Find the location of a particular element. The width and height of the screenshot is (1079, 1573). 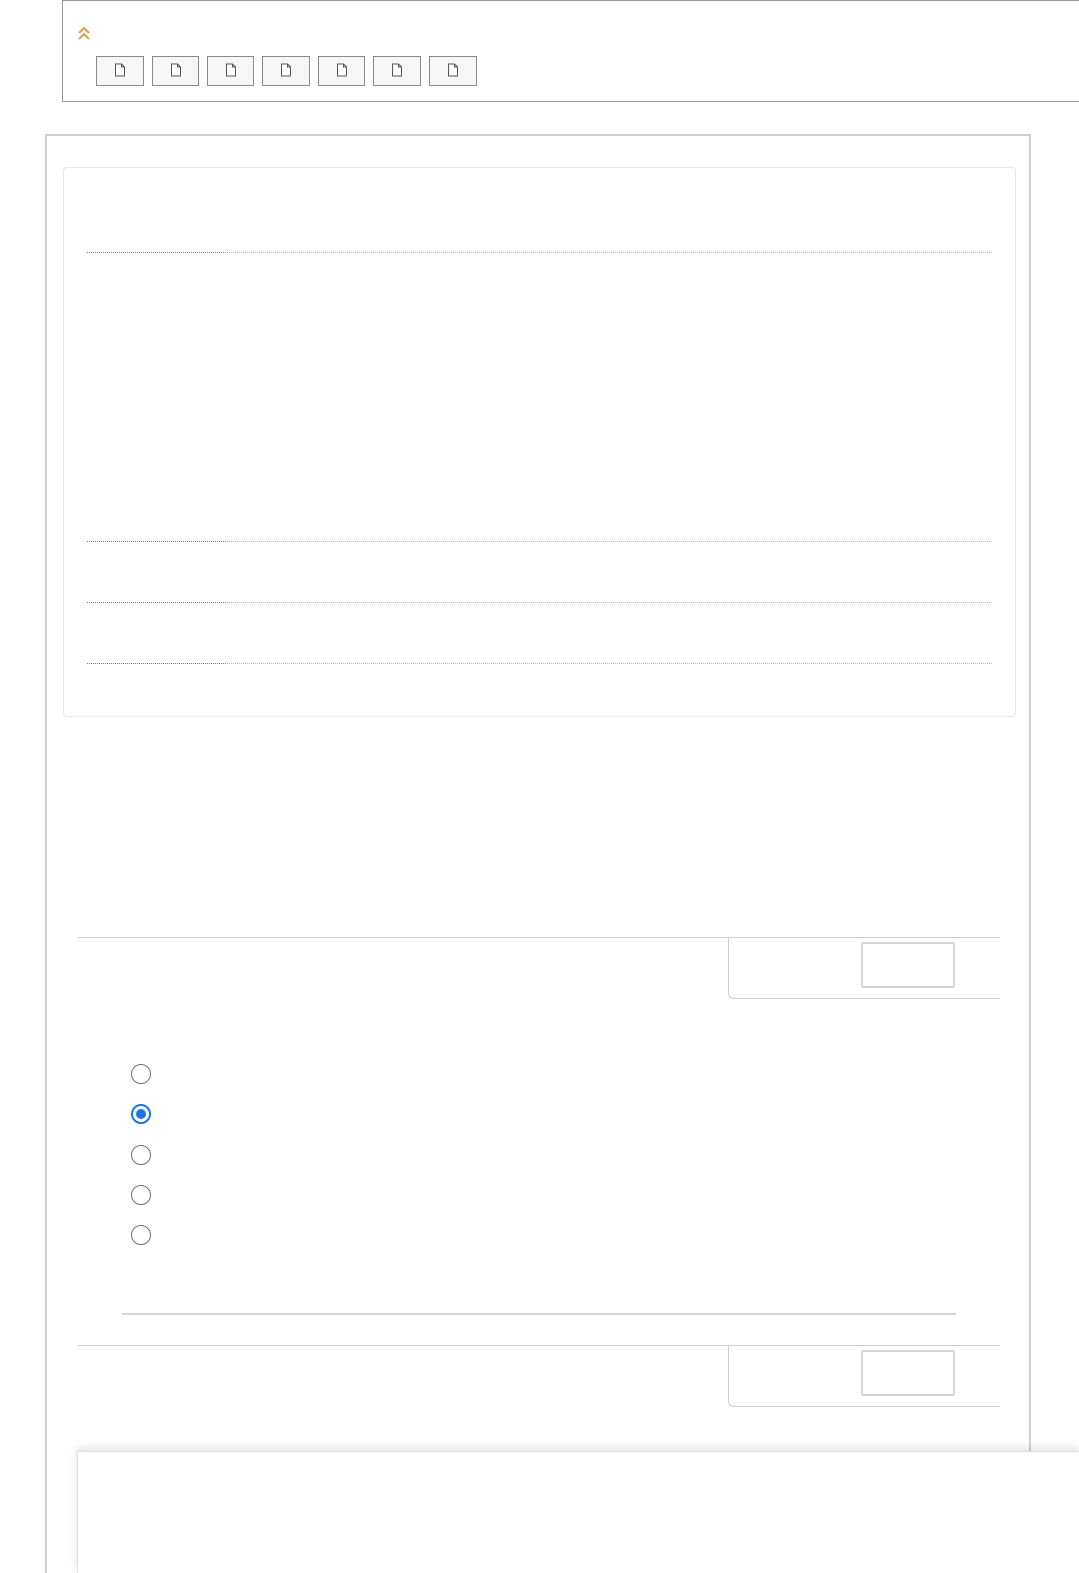

document-button-group is located at coordinates (290, 71).